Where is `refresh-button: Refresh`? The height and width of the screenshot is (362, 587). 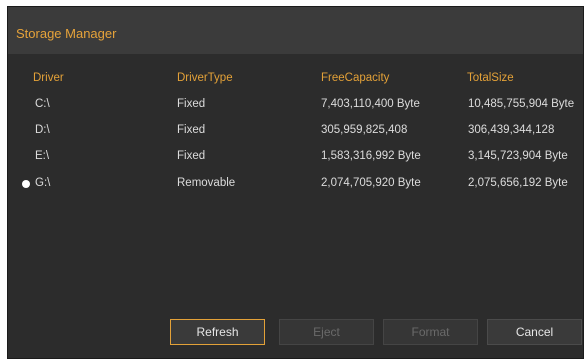
refresh-button: Refresh is located at coordinates (217, 332).